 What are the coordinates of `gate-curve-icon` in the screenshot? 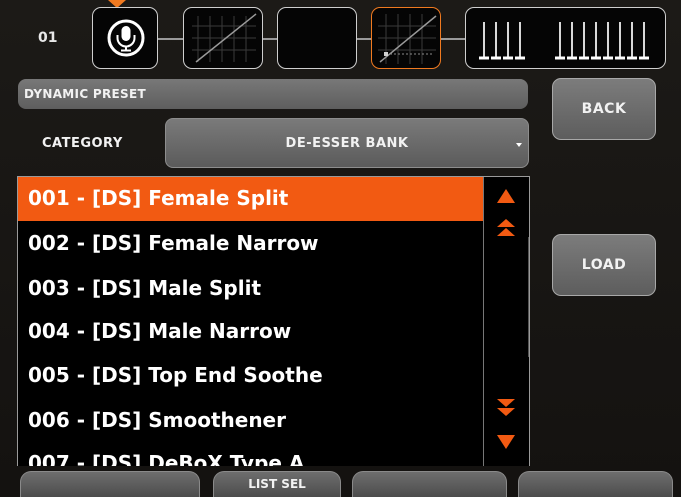 It's located at (224, 38).